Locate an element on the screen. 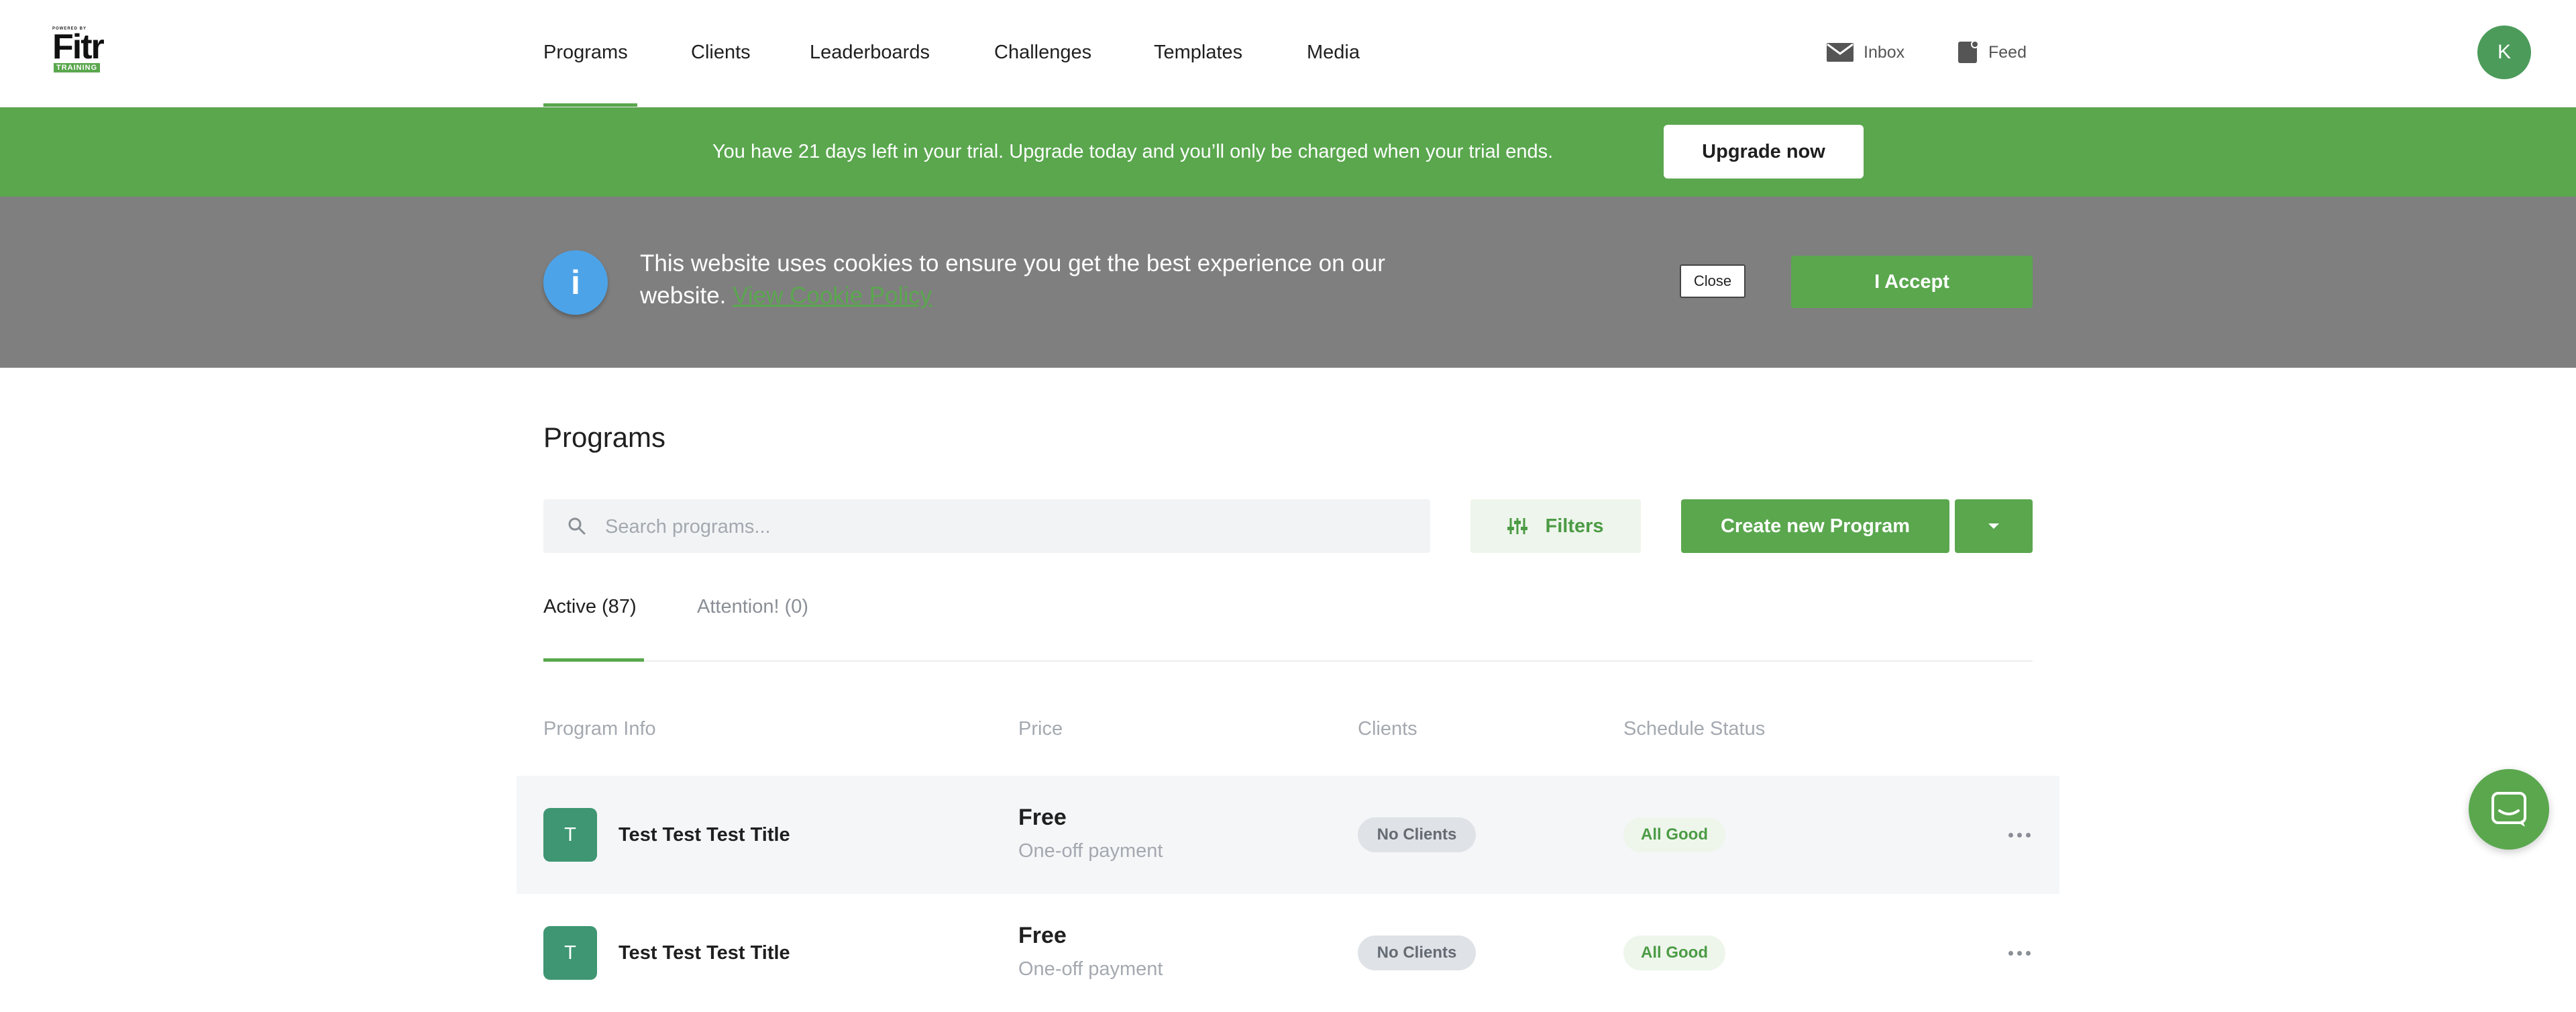  mail-icon is located at coordinates (1840, 52).